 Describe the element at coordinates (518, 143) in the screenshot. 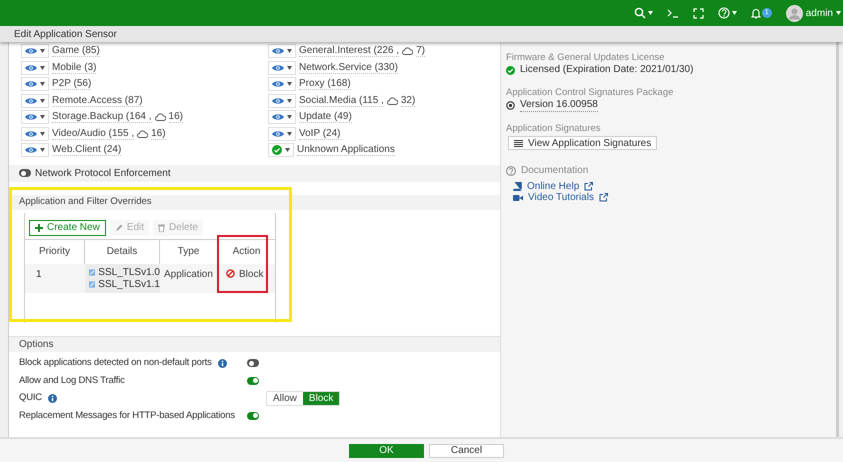

I see `list-icon` at that location.